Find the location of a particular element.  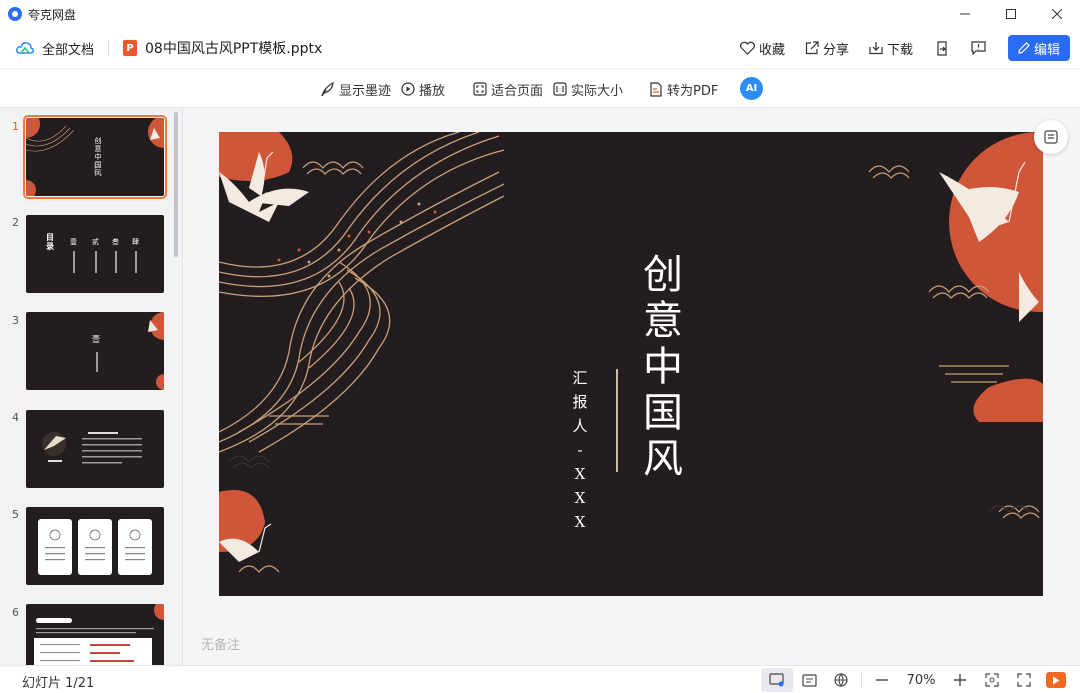

edit-button: 编辑 is located at coordinates (1039, 48).